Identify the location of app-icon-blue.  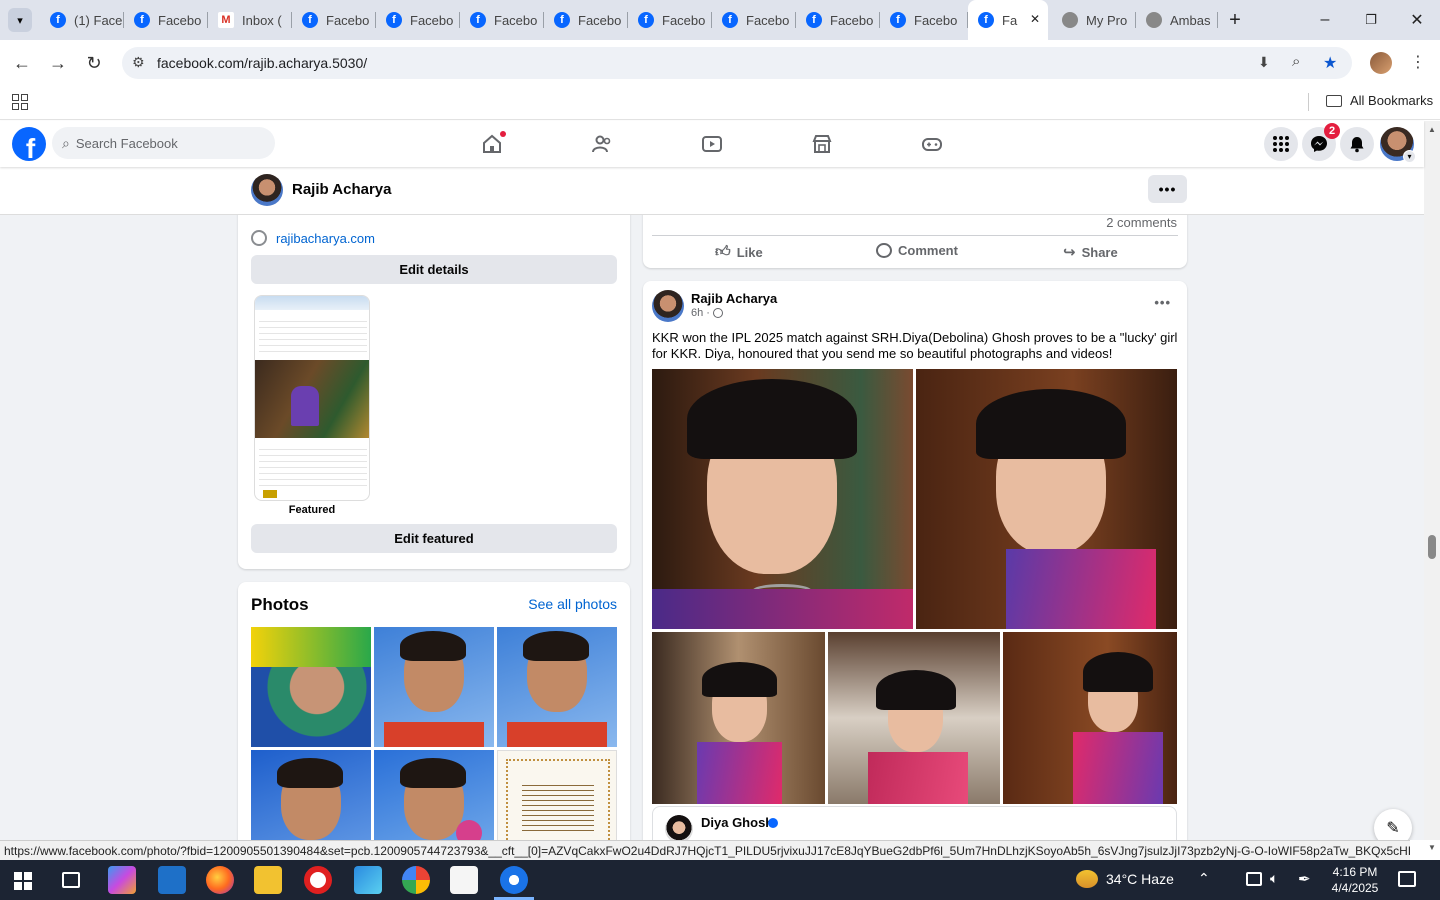
(172, 880).